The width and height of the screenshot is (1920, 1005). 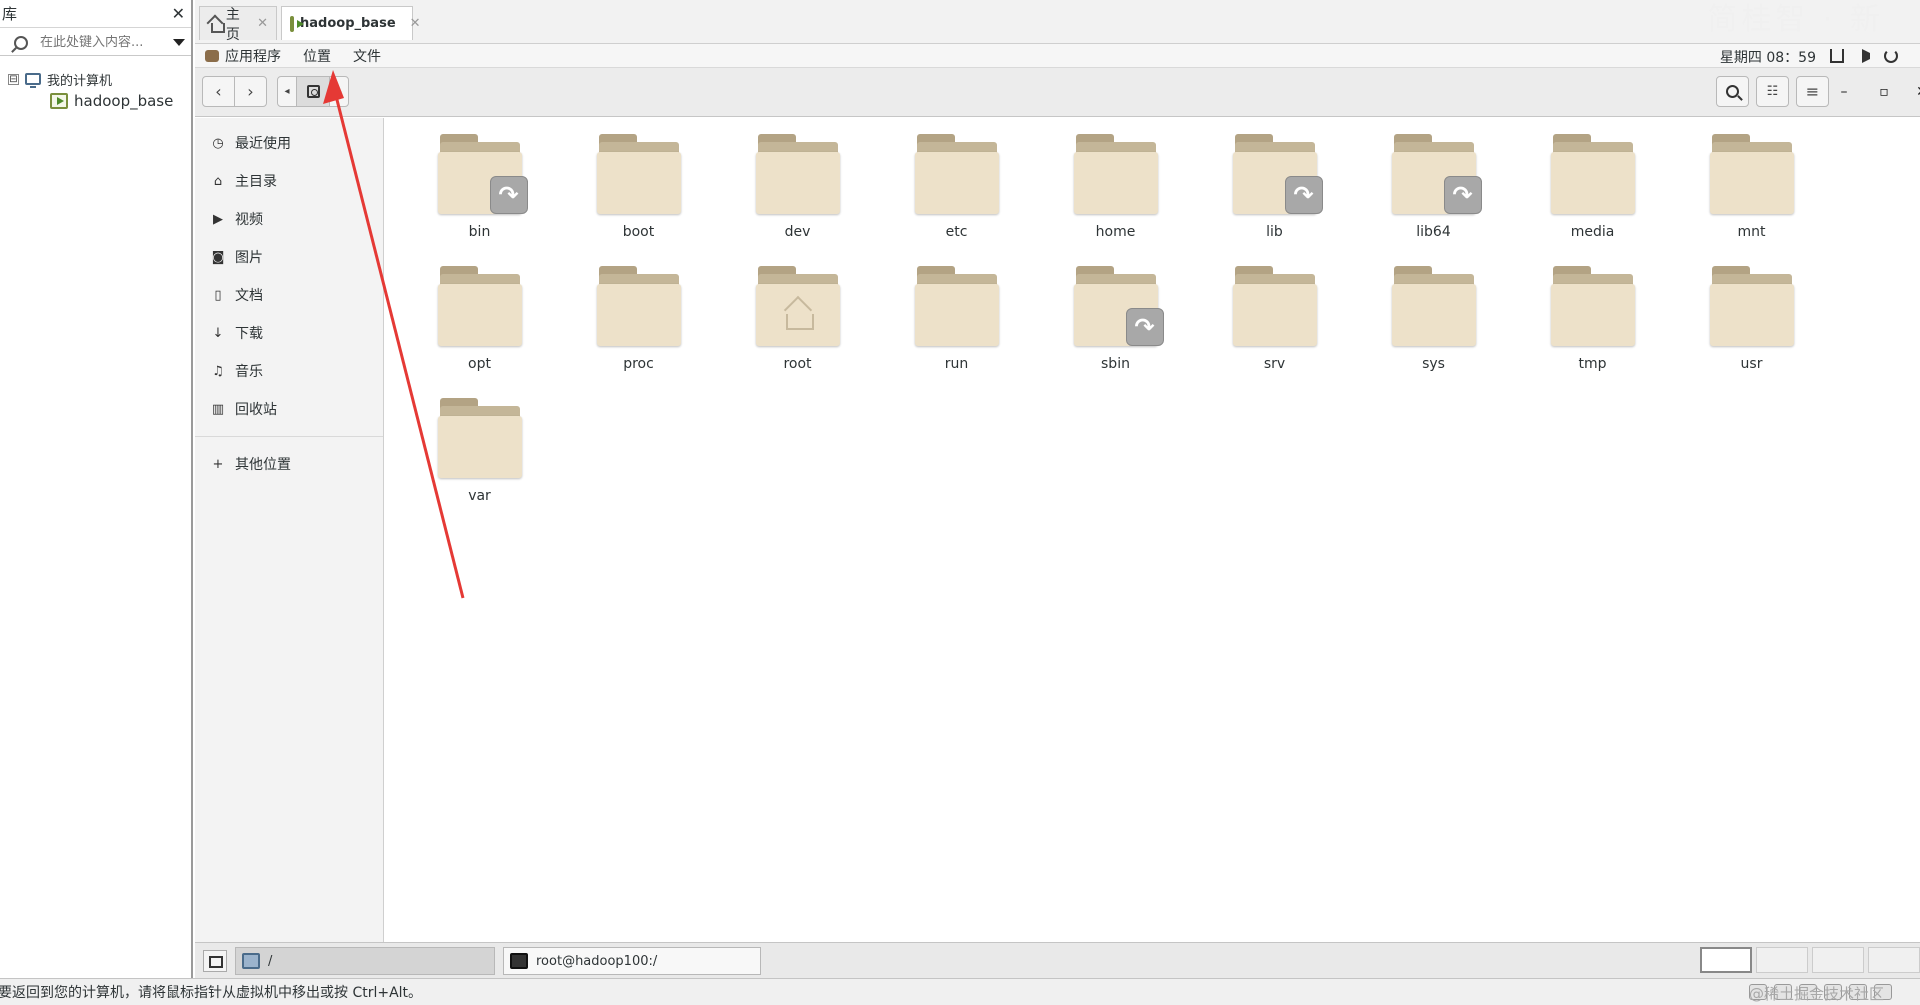 What do you see at coordinates (1837, 56) in the screenshot?
I see `network-icon` at bounding box center [1837, 56].